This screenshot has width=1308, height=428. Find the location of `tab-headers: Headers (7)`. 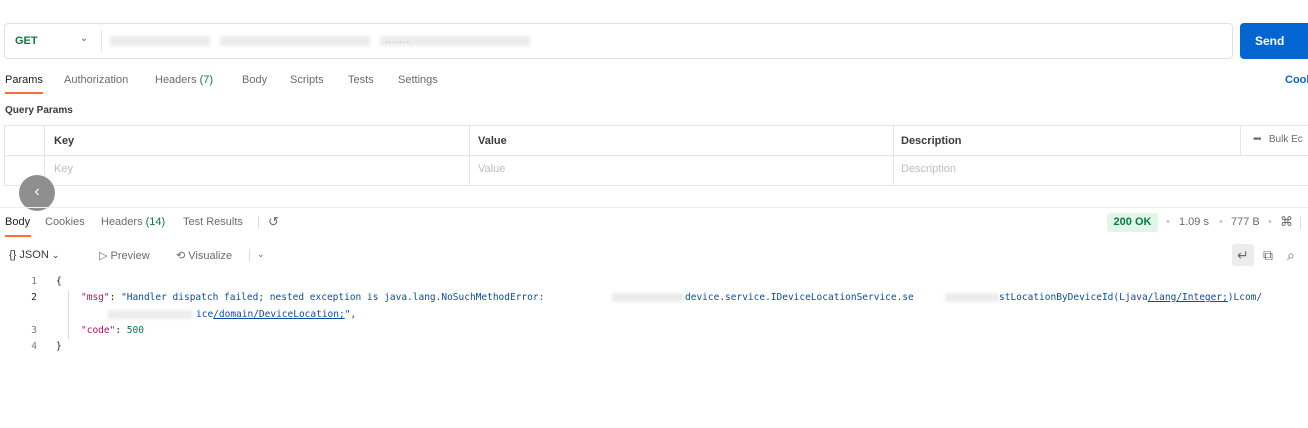

tab-headers: Headers (7) is located at coordinates (184, 80).